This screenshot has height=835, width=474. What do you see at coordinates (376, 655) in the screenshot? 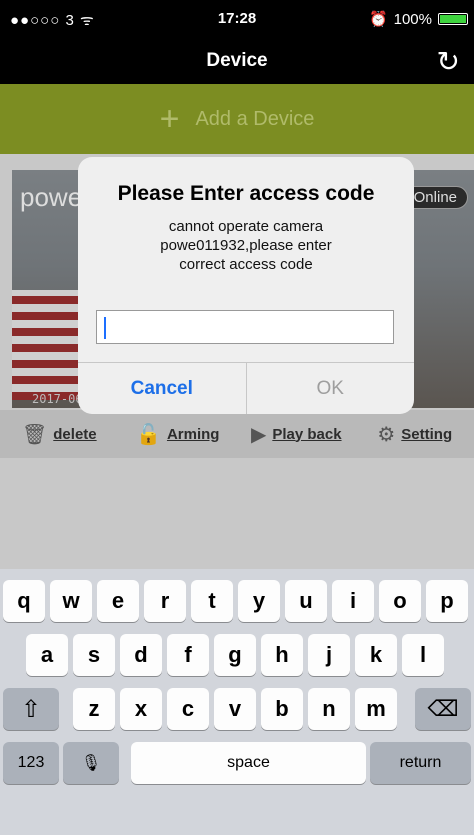
I see `key-k: k` at bounding box center [376, 655].